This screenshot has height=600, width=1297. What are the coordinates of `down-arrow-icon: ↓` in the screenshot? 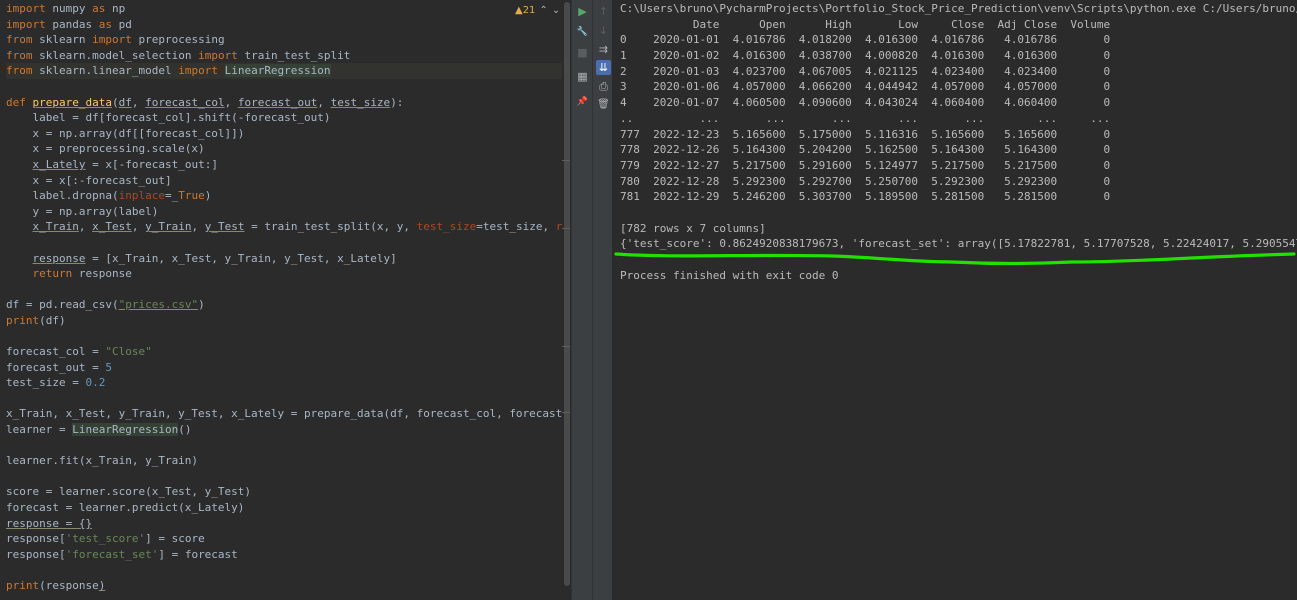 It's located at (603, 30).